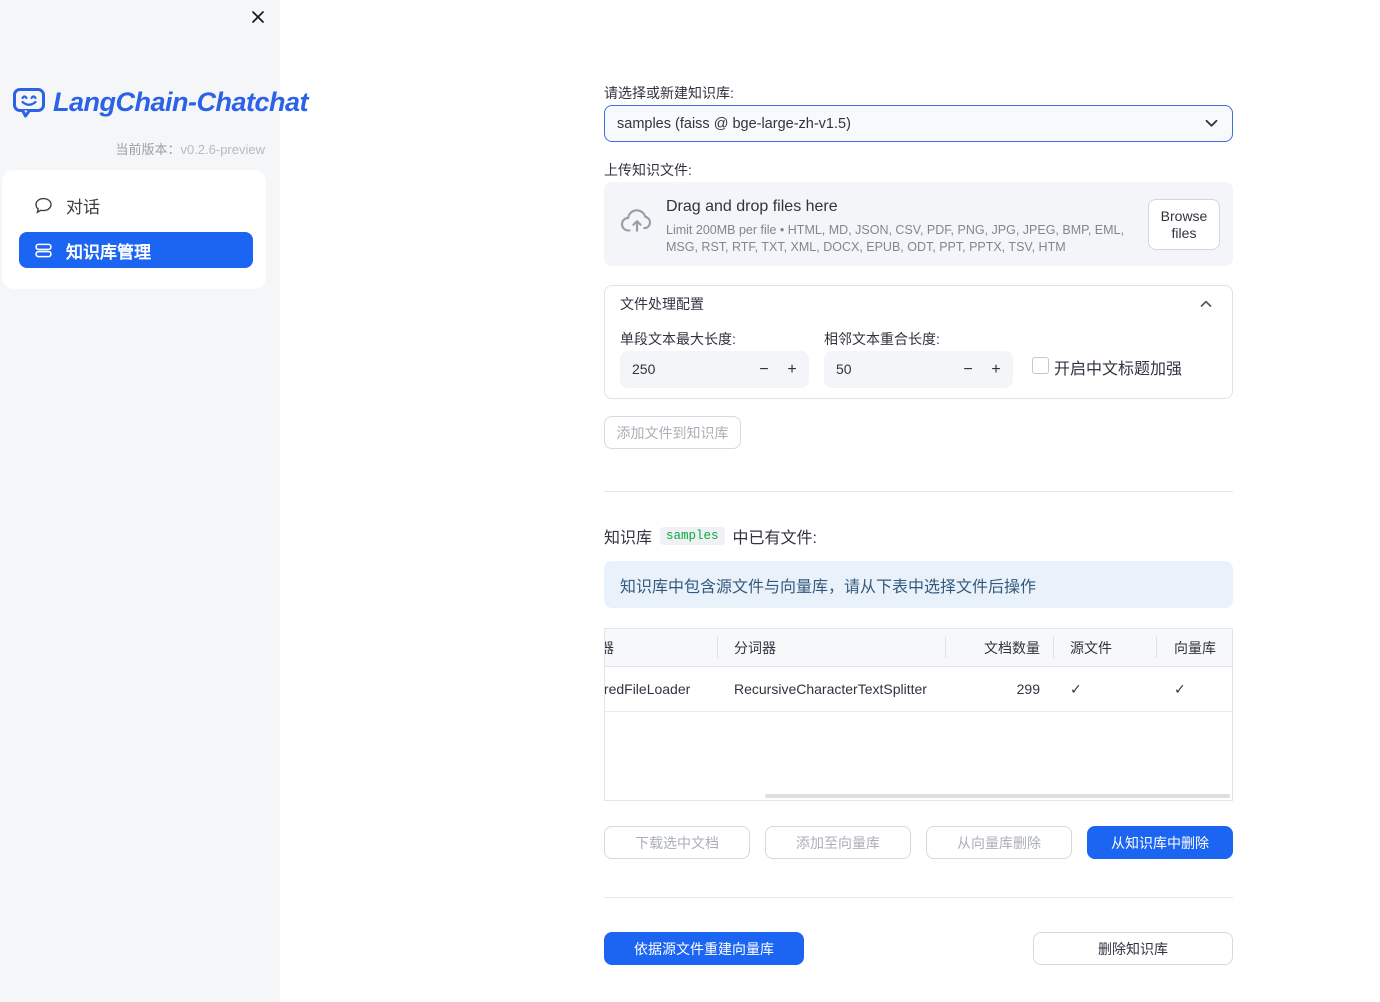 Image resolution: width=1380 pixels, height=1002 pixels. Describe the element at coordinates (774, 538) in the screenshot. I see `kb-files-suffix: 中已有文件:` at that location.